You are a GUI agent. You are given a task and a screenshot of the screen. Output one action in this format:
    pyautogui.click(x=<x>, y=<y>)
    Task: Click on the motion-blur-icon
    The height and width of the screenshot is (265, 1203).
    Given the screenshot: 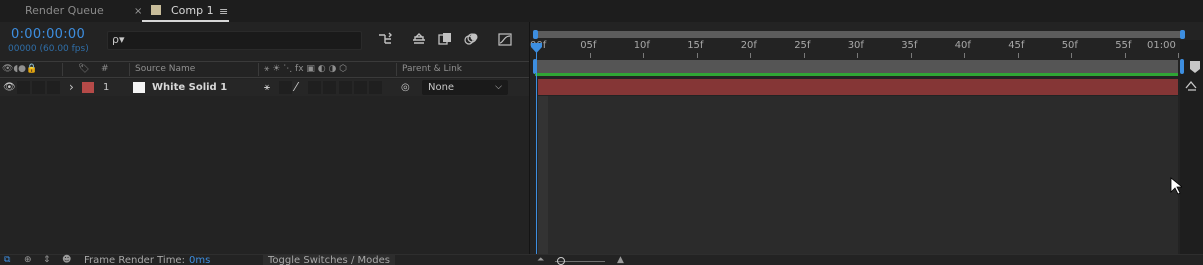 What is the action you would take?
    pyautogui.click(x=471, y=40)
    